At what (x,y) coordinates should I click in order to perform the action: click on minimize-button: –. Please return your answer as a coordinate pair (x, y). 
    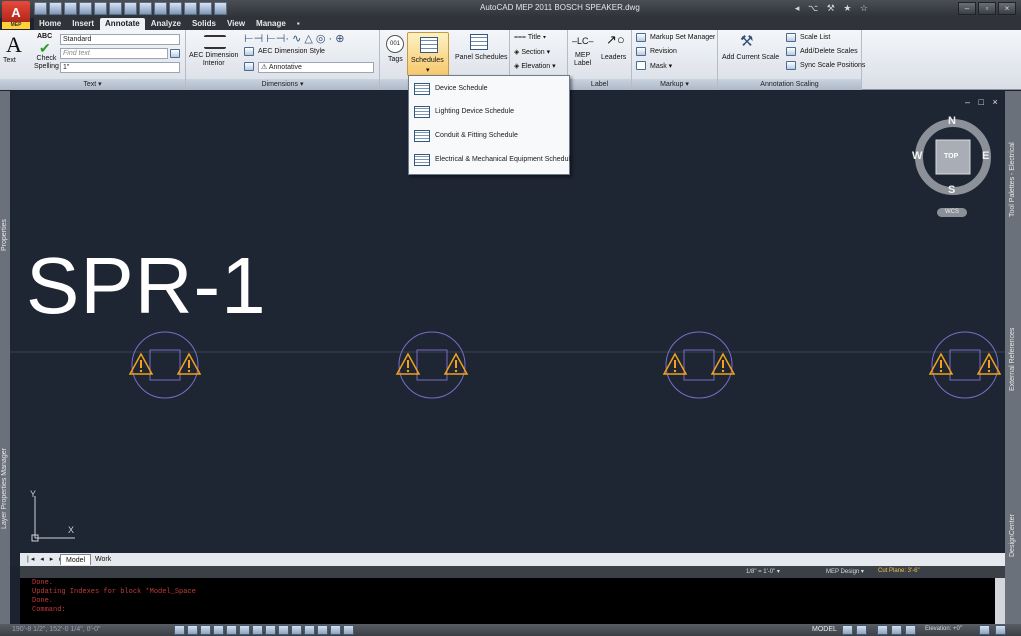
    Looking at the image, I should click on (967, 8).